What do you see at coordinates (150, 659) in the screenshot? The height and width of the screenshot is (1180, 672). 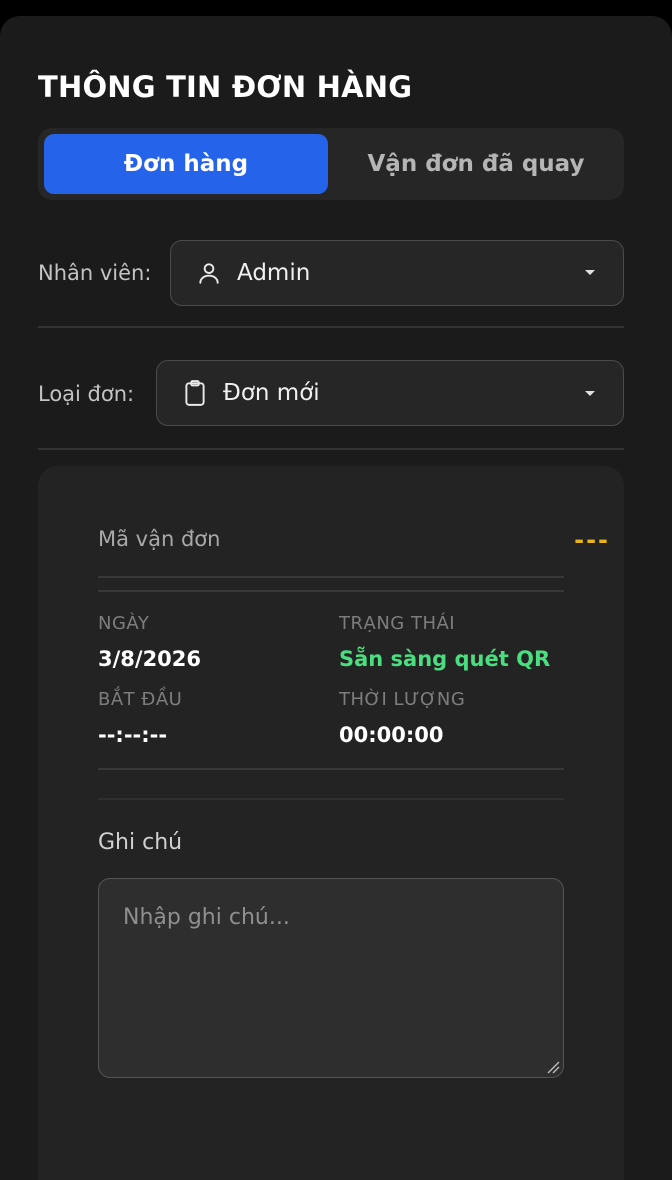 I see `date-value: 3/8/2026` at bounding box center [150, 659].